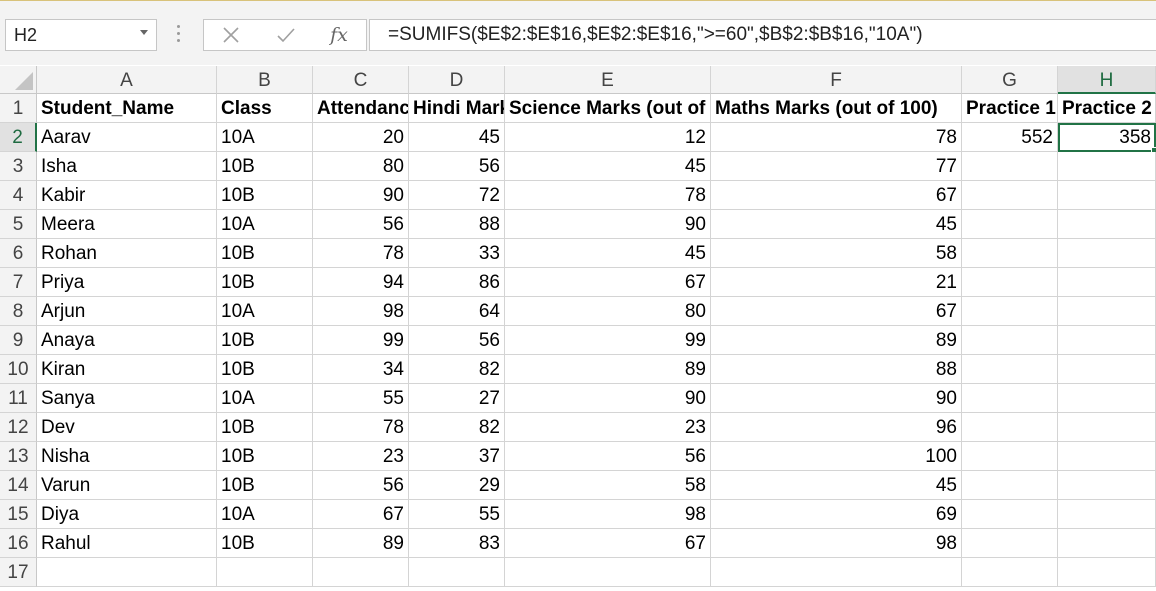 This screenshot has height=591, width=1156. I want to click on cell-c13: 23, so click(361, 456).